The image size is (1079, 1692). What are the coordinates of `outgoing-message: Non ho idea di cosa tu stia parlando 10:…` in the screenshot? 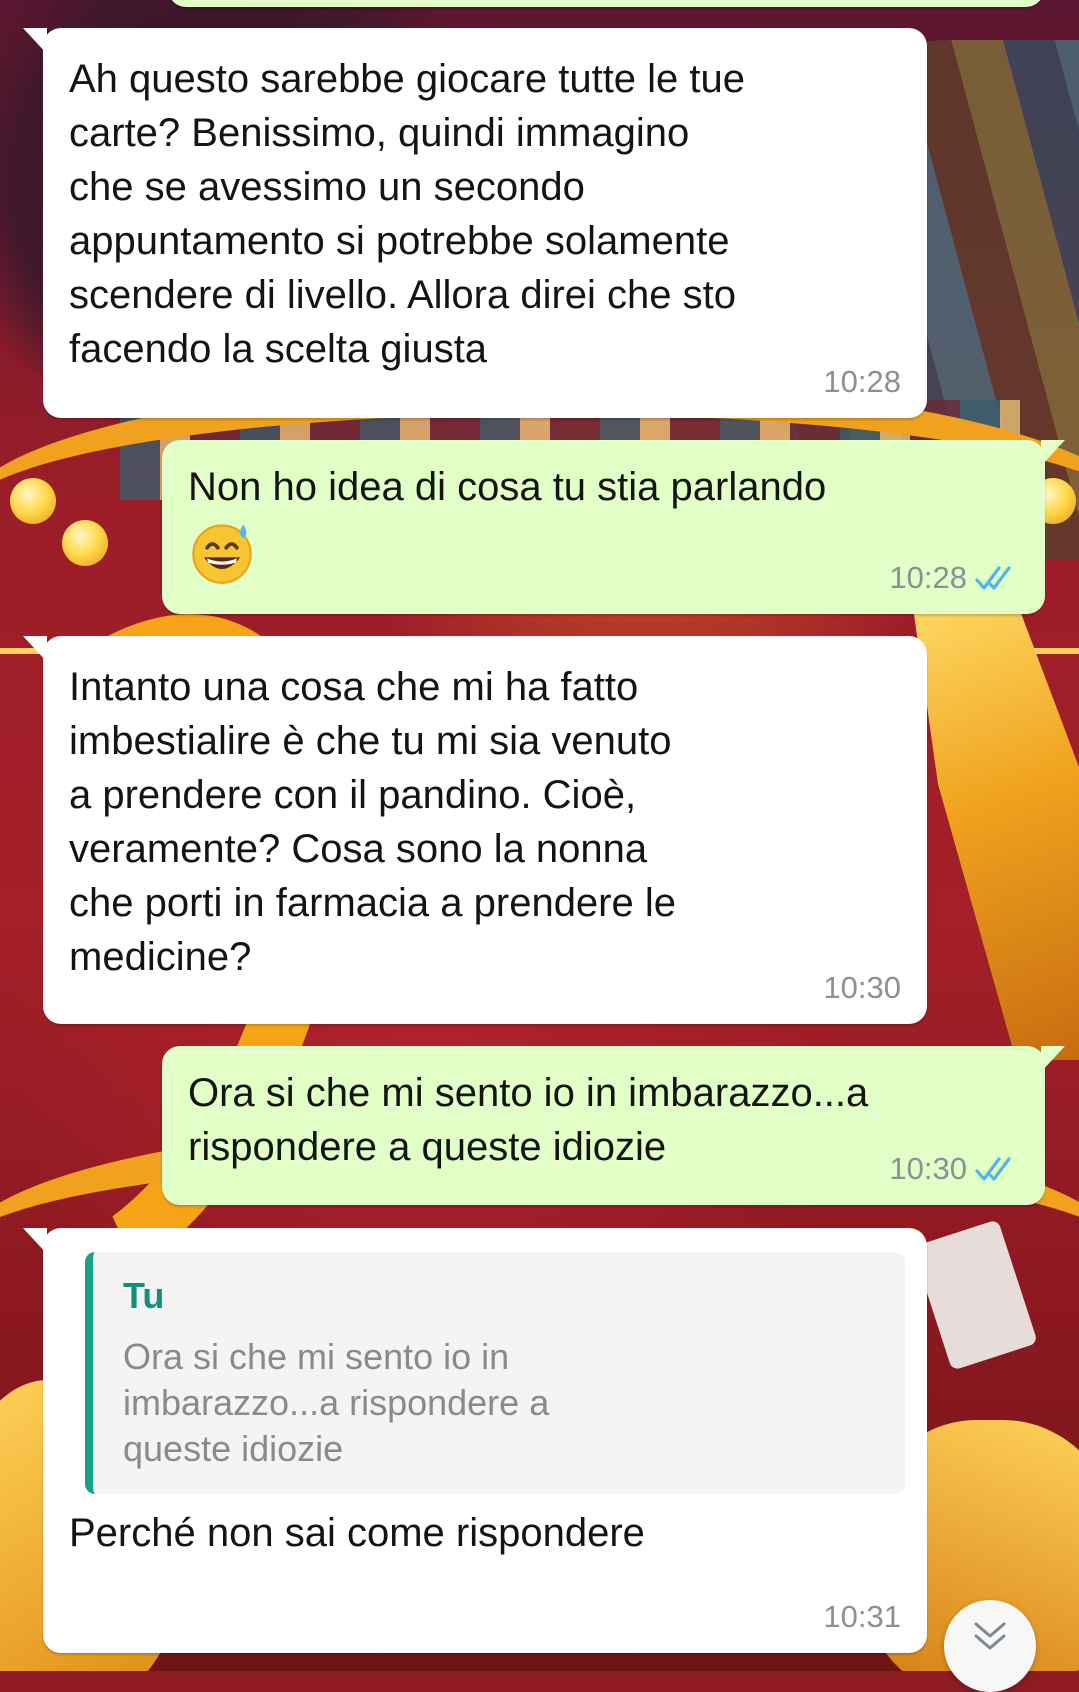 It's located at (613, 527).